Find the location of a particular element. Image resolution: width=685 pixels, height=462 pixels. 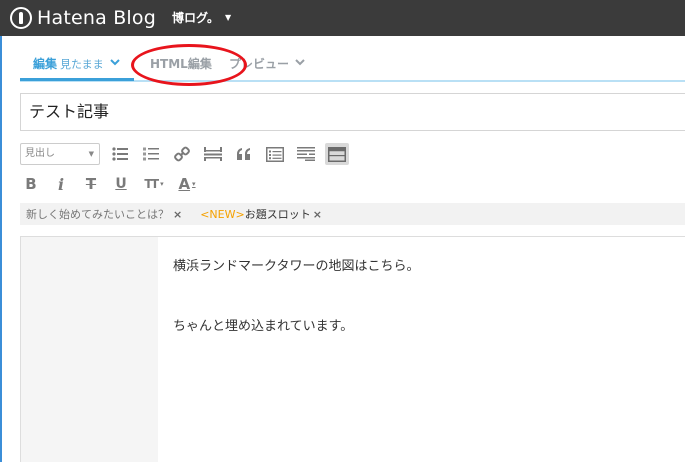

hatena-blog-logo: Hatena Blog is located at coordinates (83, 18).